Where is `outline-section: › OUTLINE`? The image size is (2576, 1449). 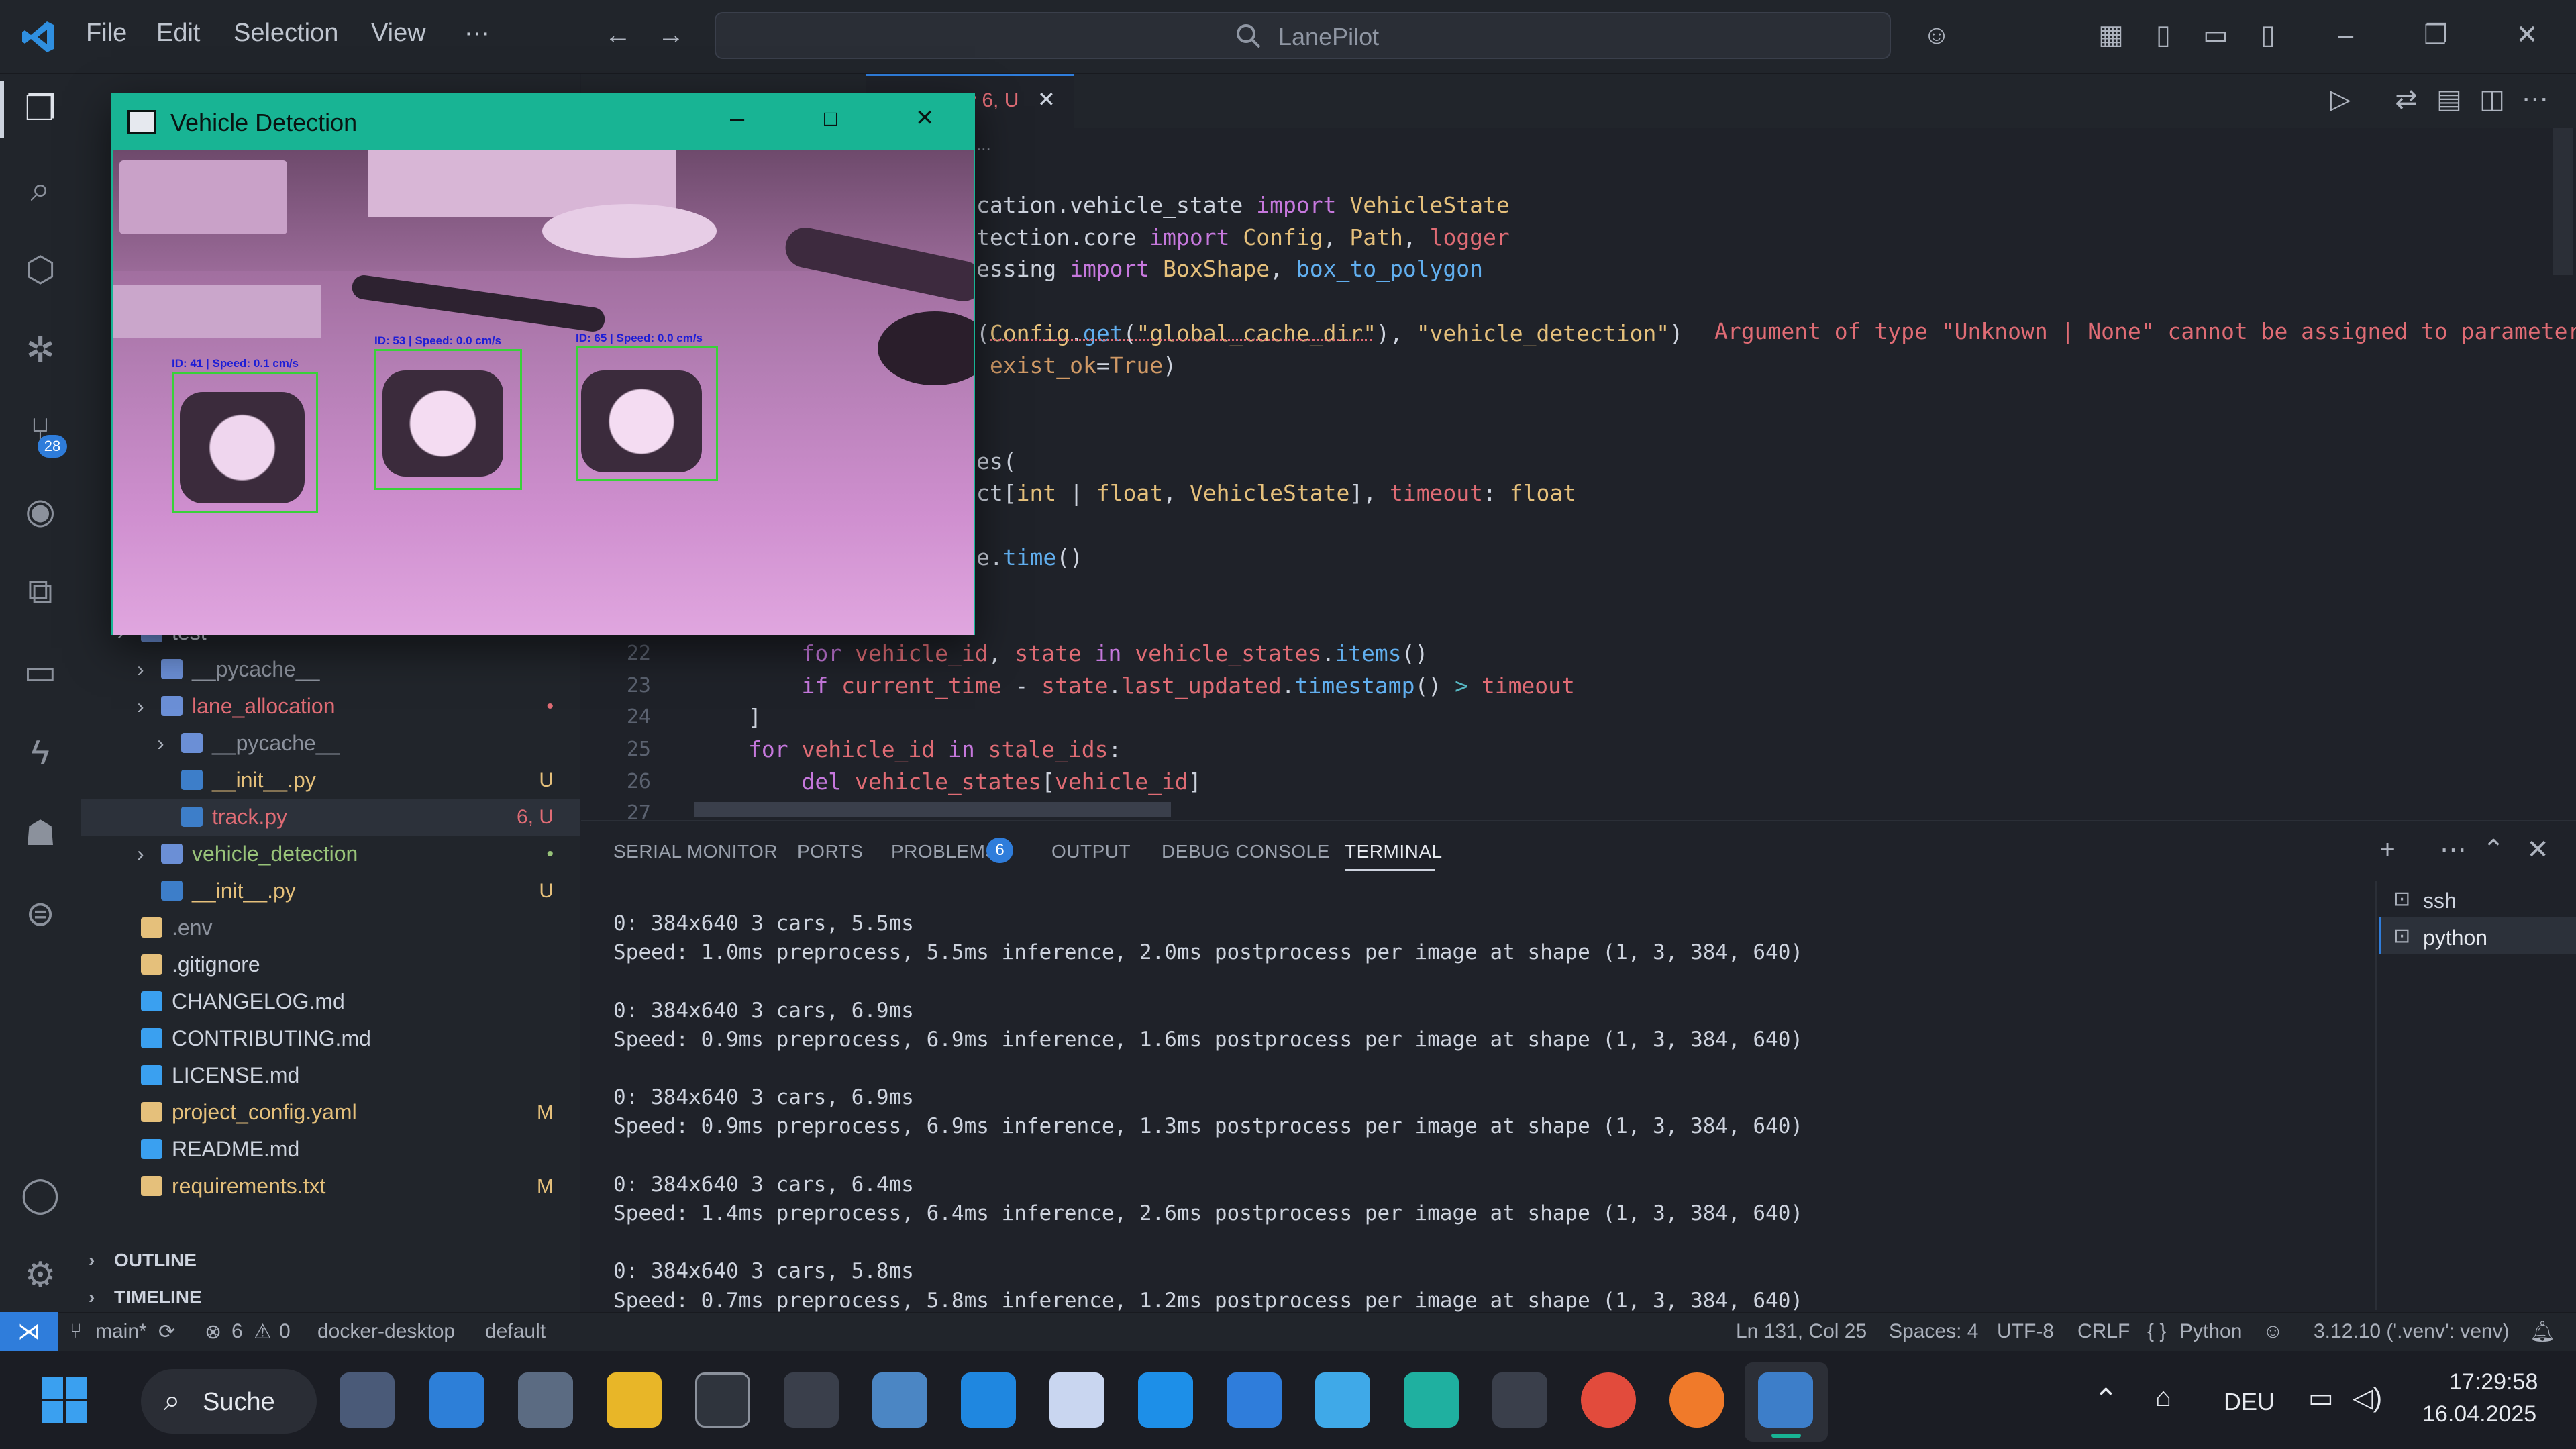 outline-section: › OUTLINE is located at coordinates (330, 1260).